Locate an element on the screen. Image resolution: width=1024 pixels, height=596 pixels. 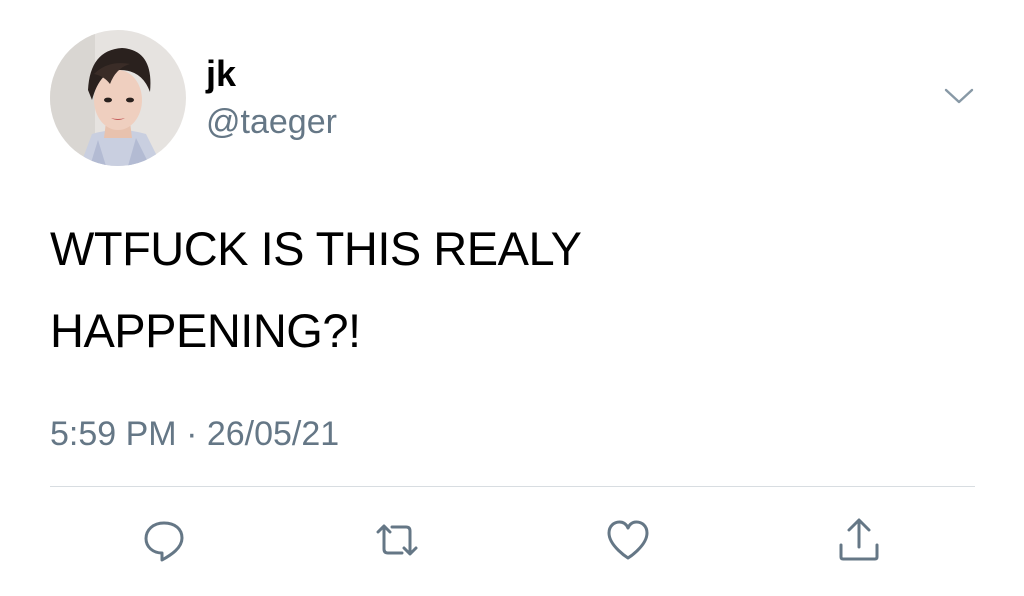
speech-bubble-icon is located at coordinates (164, 541).